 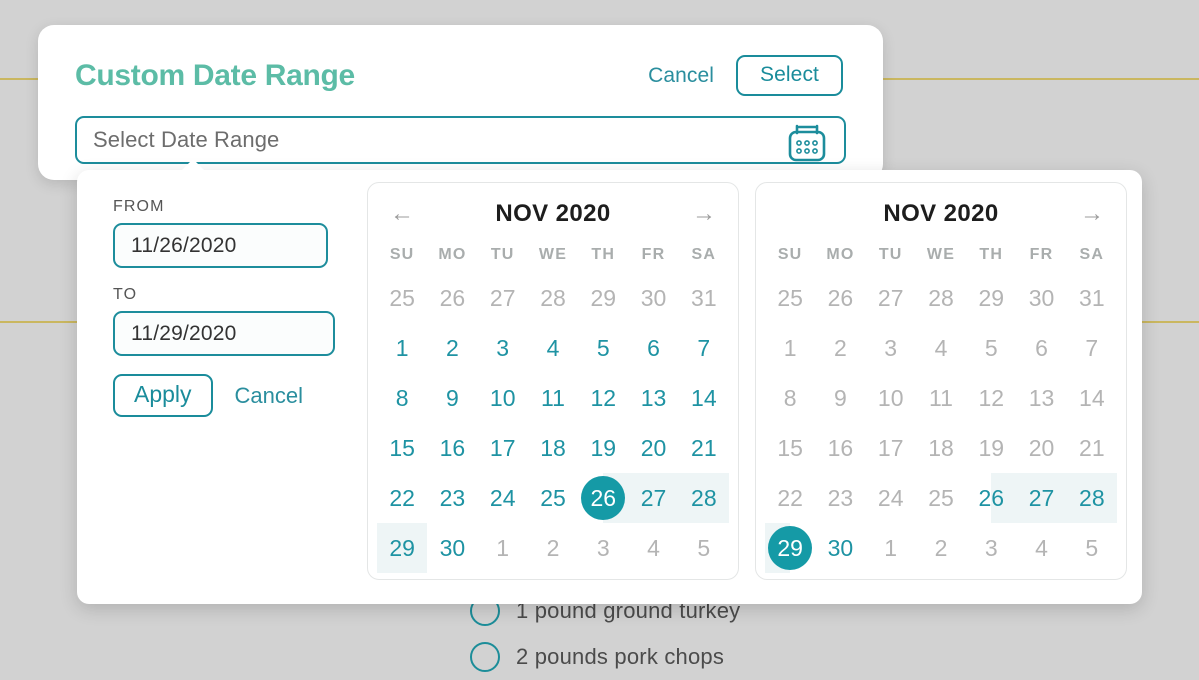 What do you see at coordinates (807, 145) in the screenshot?
I see `calendar-icon` at bounding box center [807, 145].